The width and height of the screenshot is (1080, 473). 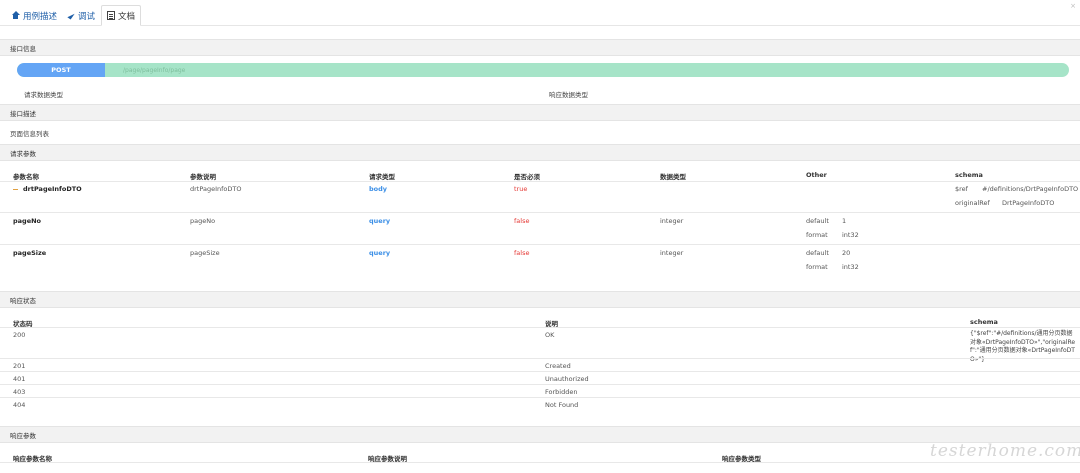 I want to click on param-desc-cell: pageNo, so click(x=203, y=221).